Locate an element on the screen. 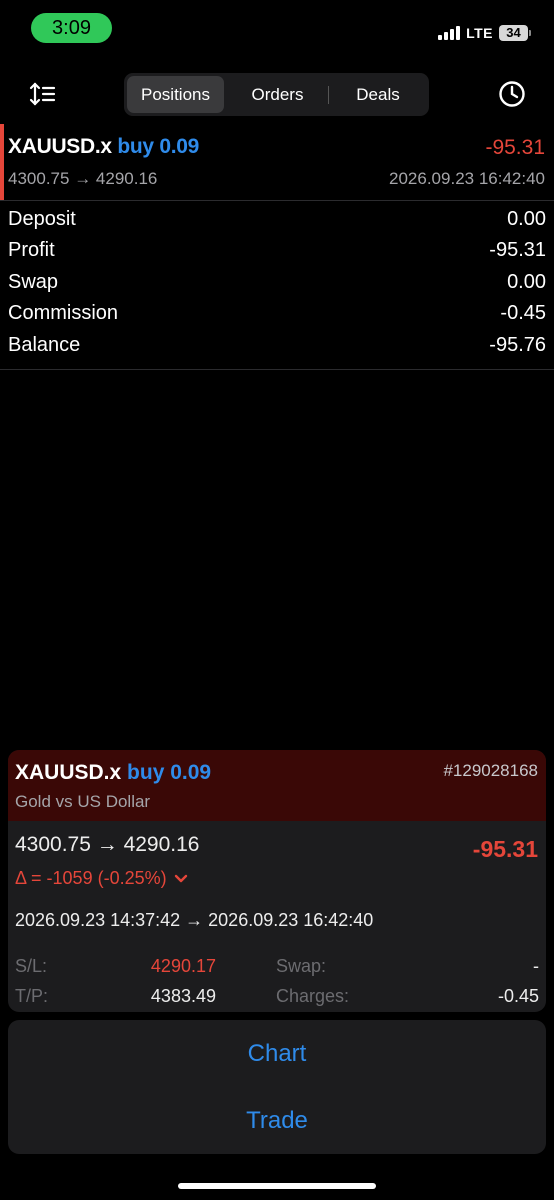  sort-icon is located at coordinates (43, 94).